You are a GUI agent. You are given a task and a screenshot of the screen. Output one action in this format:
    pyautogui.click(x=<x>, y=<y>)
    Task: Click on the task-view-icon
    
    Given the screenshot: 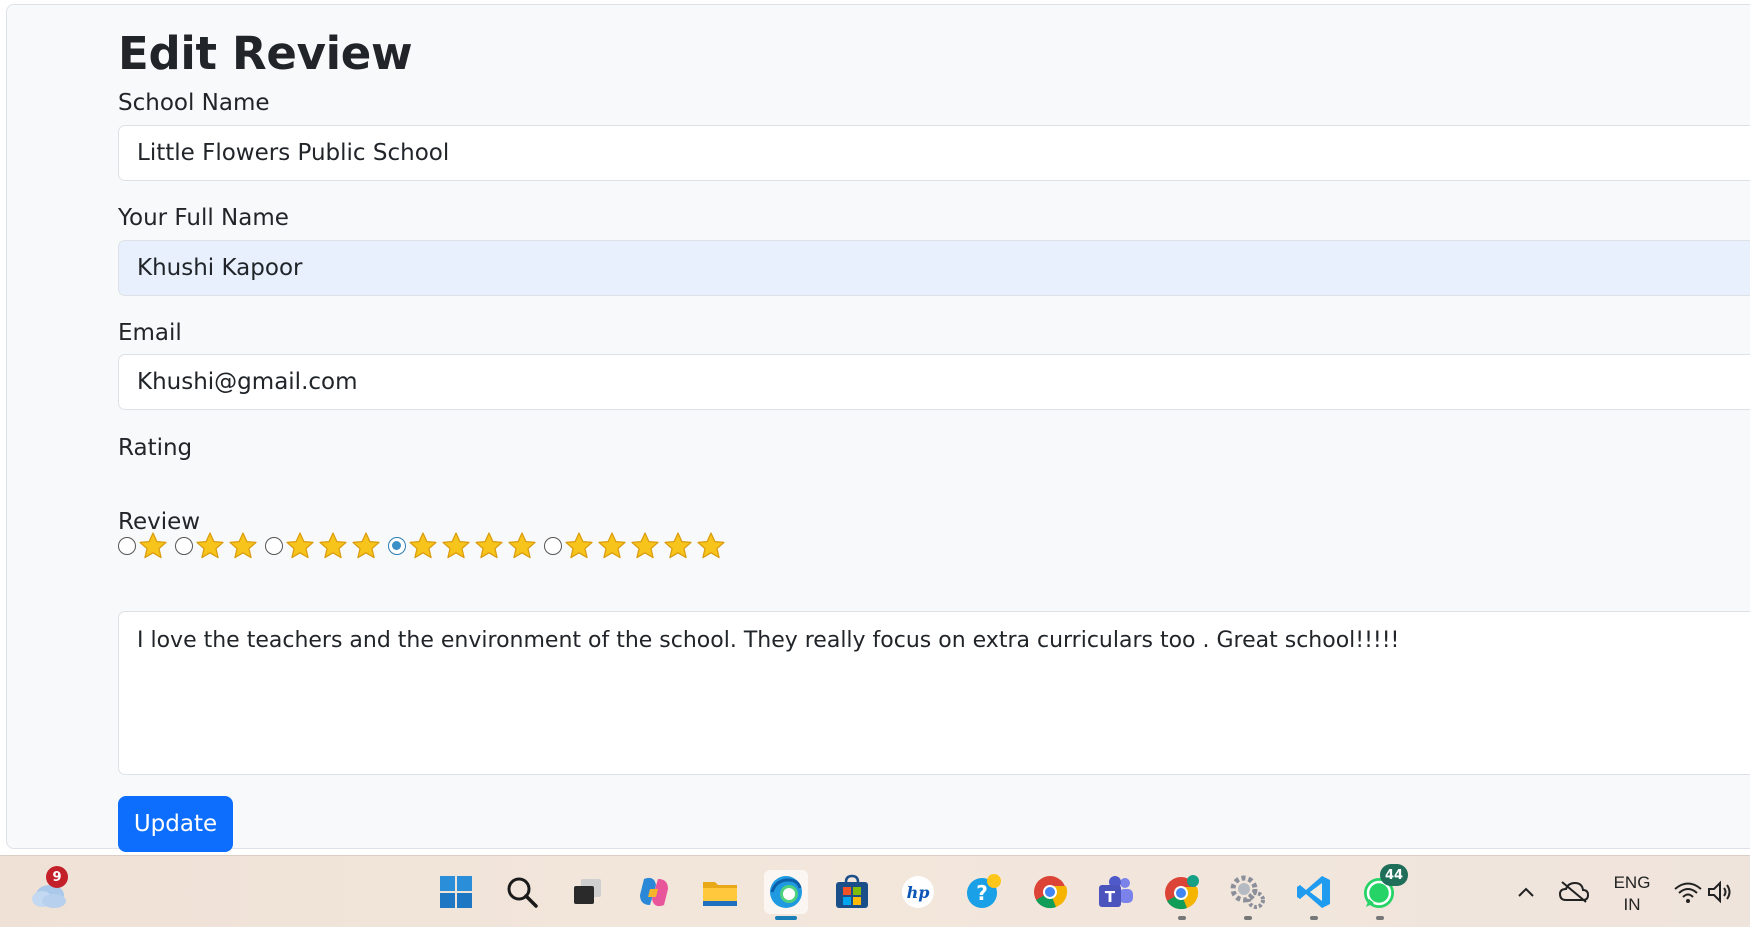 What is the action you would take?
    pyautogui.click(x=588, y=892)
    